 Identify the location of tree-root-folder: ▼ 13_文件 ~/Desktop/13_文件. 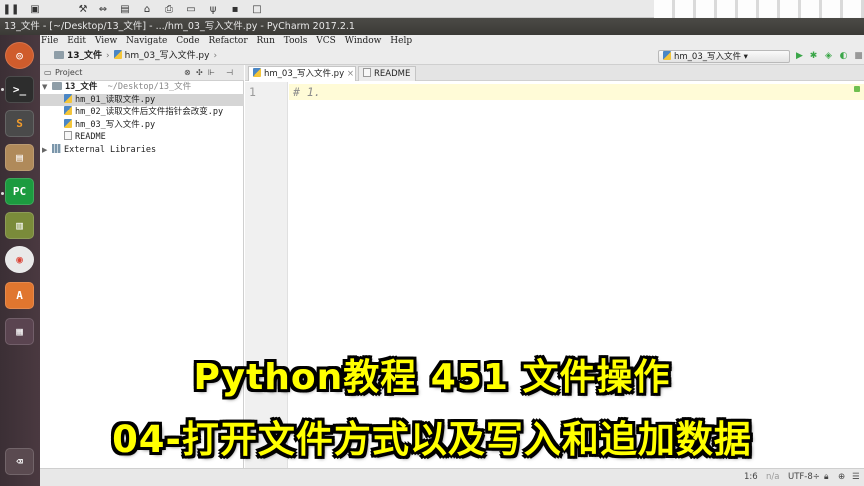
(142, 87).